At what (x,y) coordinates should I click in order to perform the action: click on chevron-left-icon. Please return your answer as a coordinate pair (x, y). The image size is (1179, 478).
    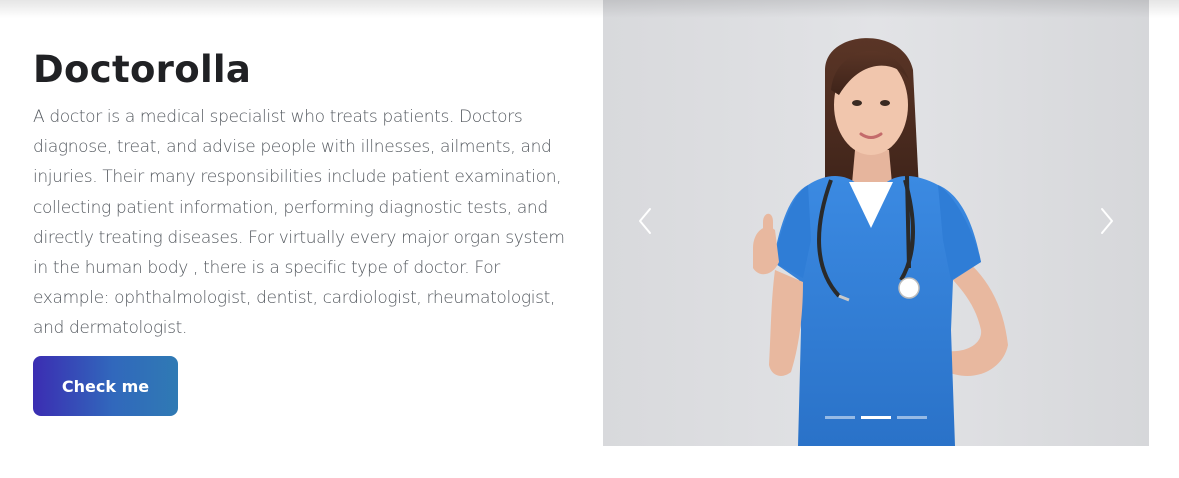
    Looking at the image, I should click on (645, 221).